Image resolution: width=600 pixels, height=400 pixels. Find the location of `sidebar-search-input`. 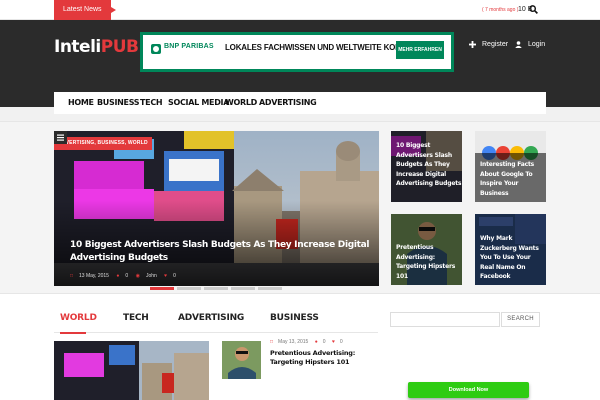

sidebar-search-input is located at coordinates (445, 319).